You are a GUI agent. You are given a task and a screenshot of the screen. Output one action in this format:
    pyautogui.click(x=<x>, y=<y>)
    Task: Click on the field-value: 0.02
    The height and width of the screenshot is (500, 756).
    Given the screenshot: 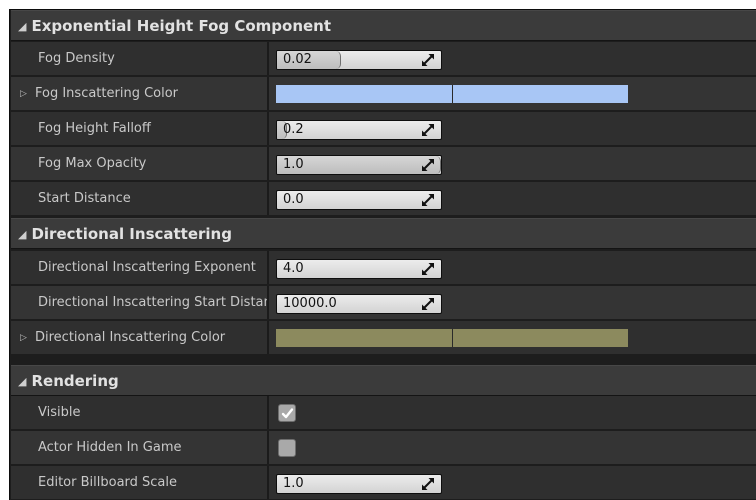 What is the action you would take?
    pyautogui.click(x=297, y=59)
    